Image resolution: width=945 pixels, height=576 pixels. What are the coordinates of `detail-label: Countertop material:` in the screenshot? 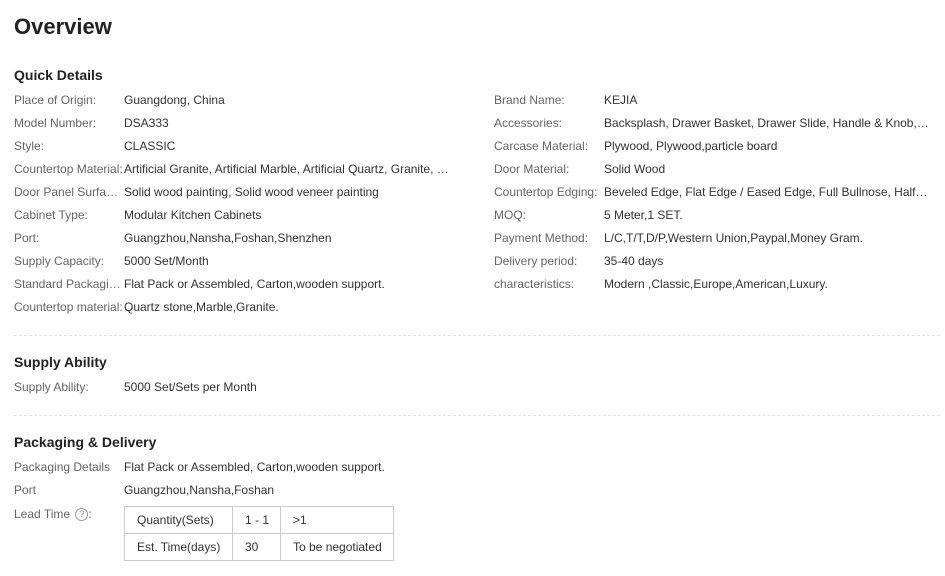 It's located at (68, 307).